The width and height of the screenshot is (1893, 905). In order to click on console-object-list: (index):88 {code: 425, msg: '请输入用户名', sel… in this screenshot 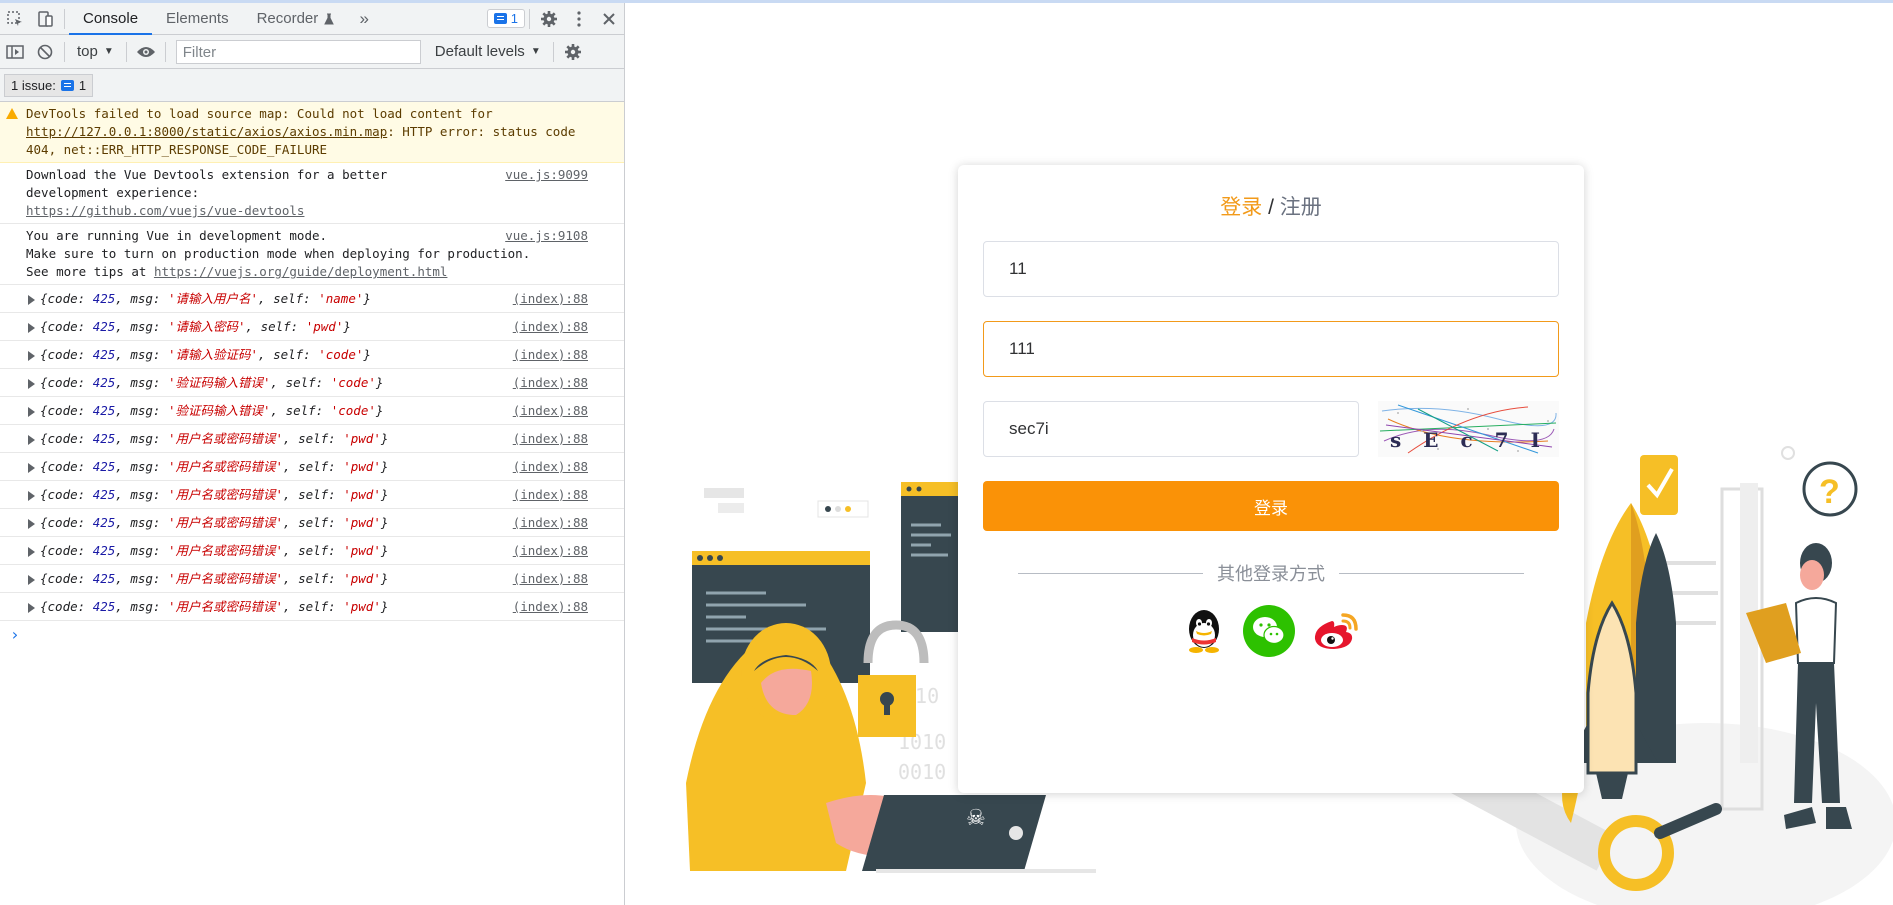, I will do `click(312, 453)`.